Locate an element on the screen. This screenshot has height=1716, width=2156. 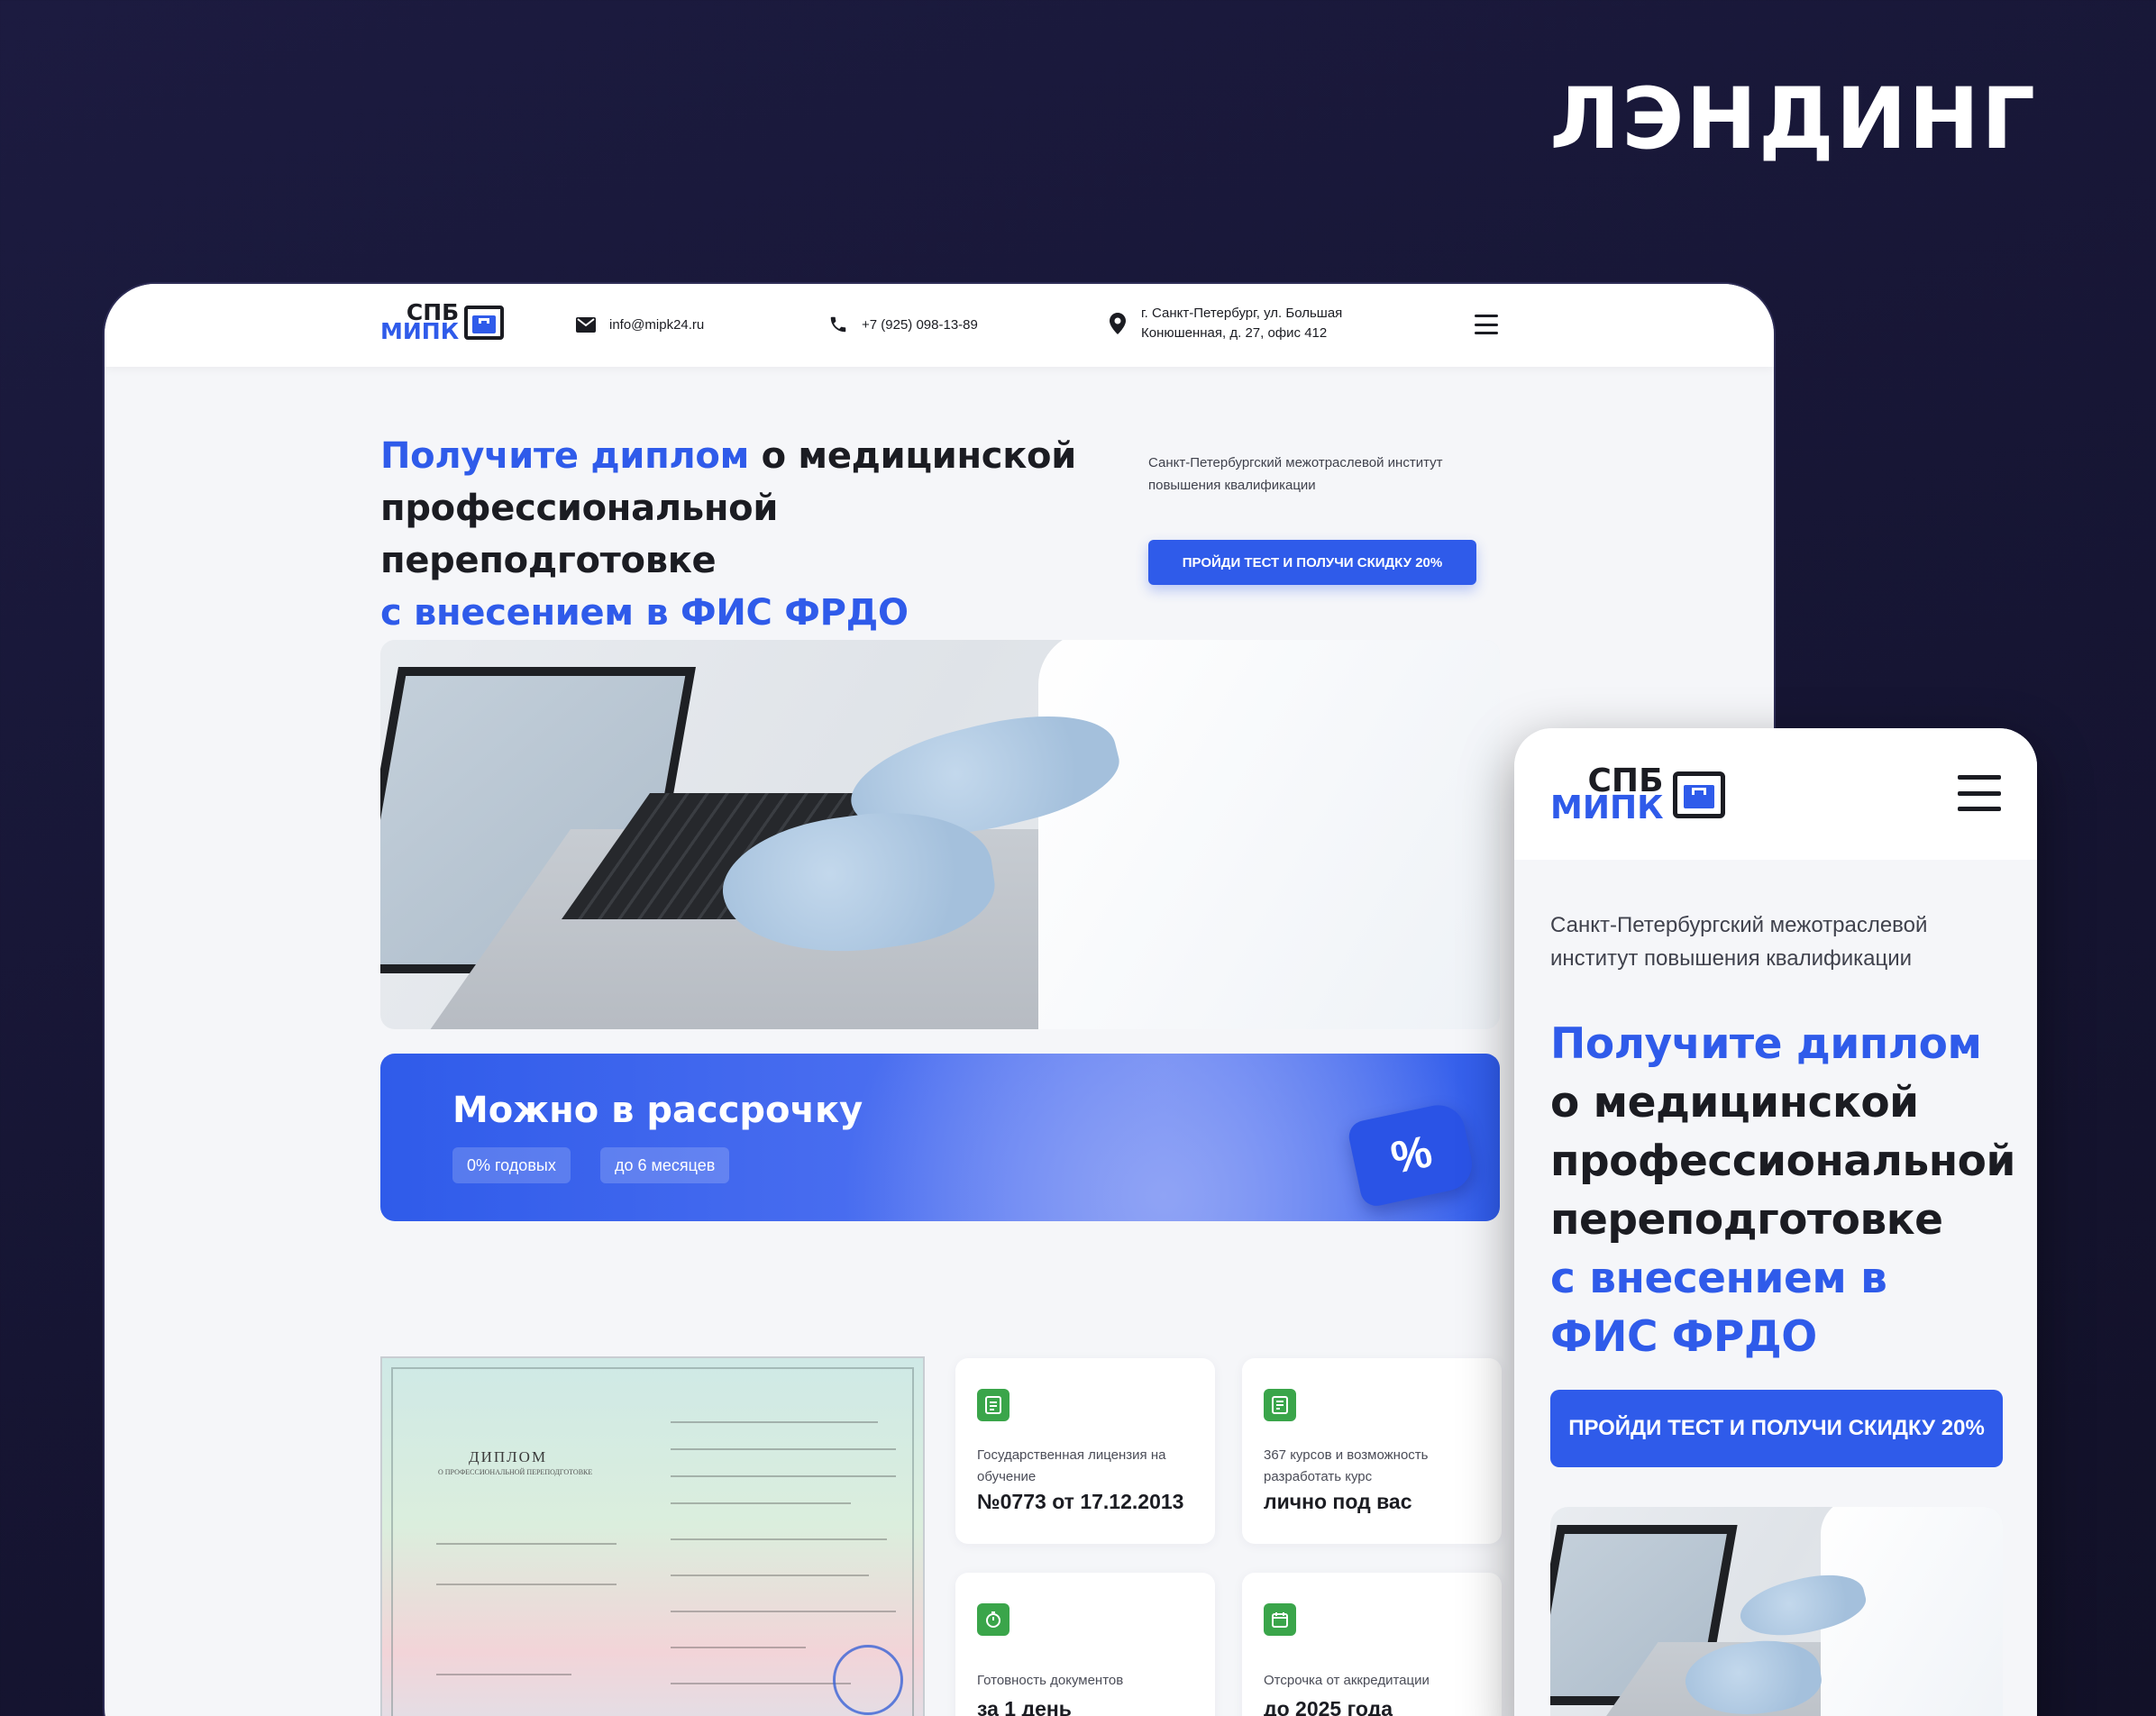
mail-icon is located at coordinates (585, 324).